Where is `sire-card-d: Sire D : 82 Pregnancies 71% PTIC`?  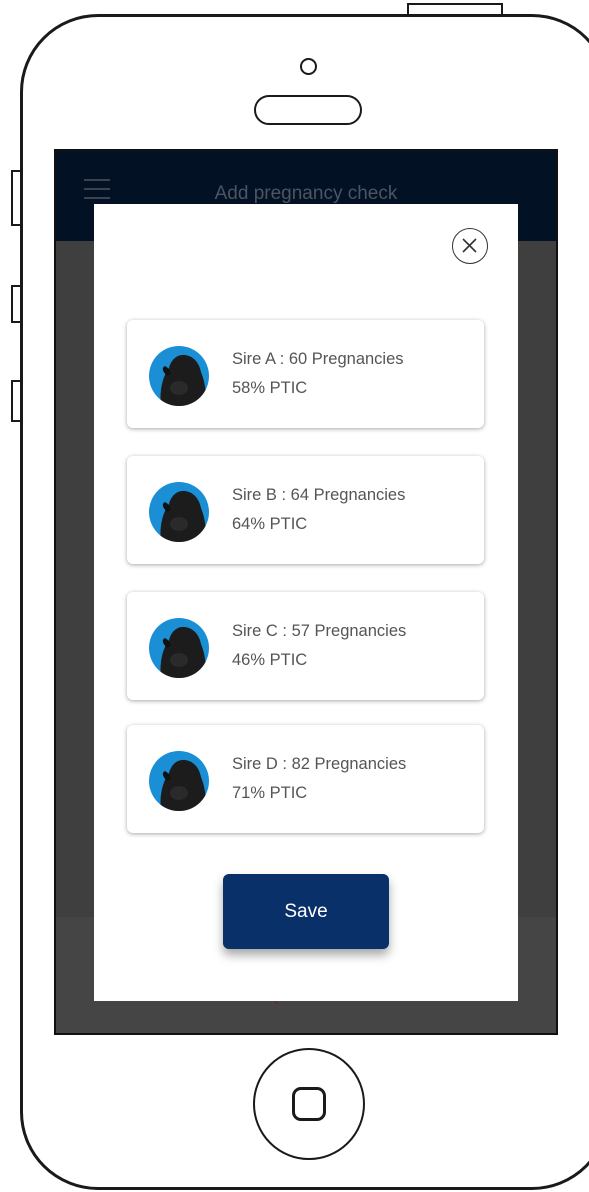 sire-card-d: Sire D : 82 Pregnancies 71% PTIC is located at coordinates (305, 779).